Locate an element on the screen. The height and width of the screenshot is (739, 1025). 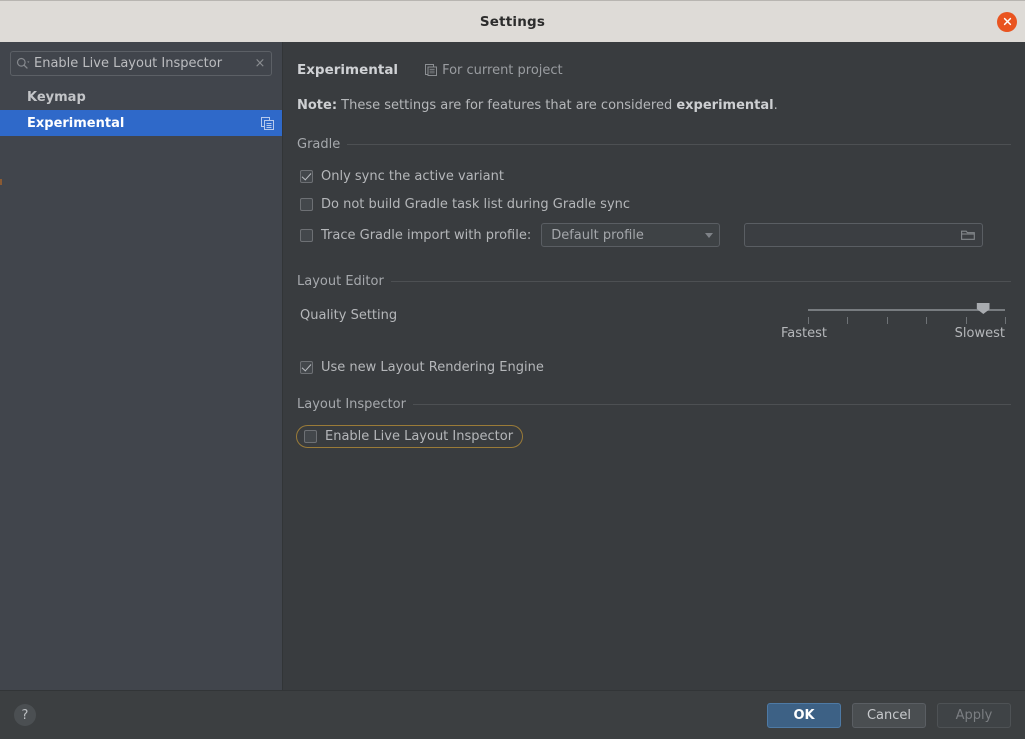
sidebar-item-label: Keymap is located at coordinates (56, 97).